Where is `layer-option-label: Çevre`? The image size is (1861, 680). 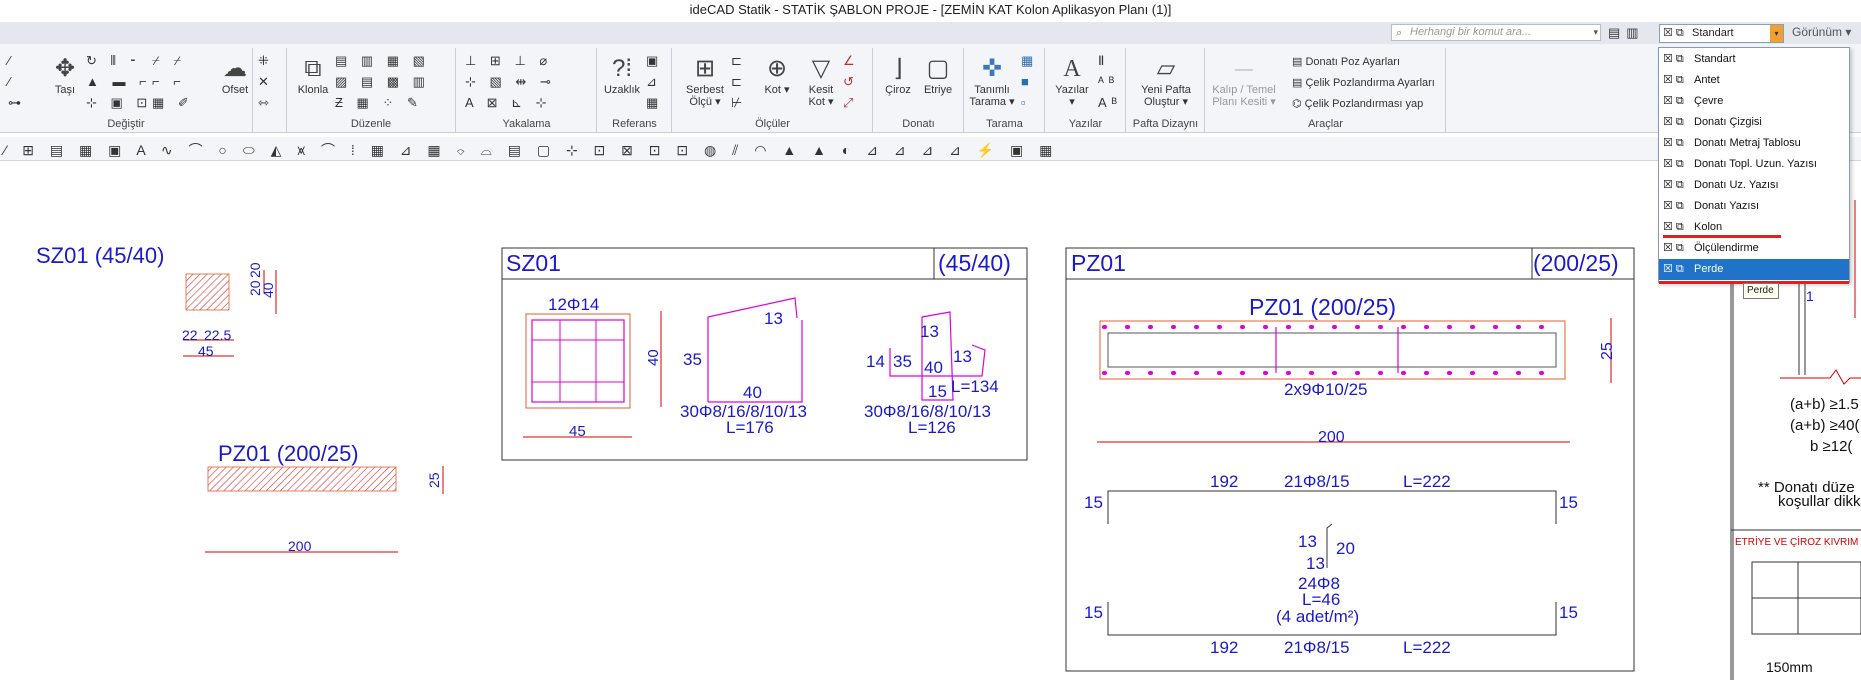
layer-option-label: Çevre is located at coordinates (1709, 101).